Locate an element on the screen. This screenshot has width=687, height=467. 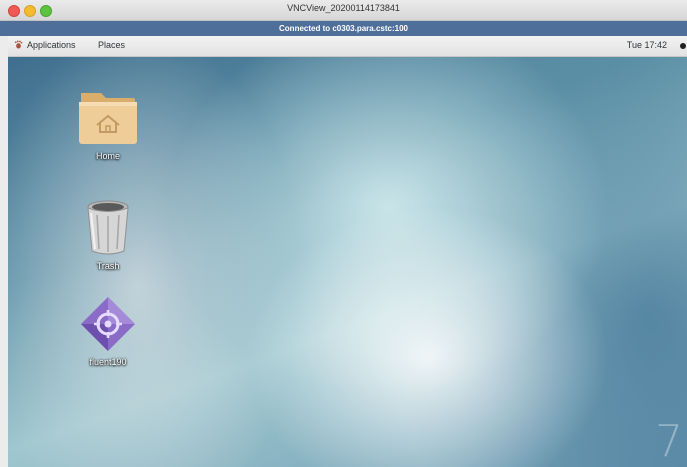
connection-banner: Connected to c0303.para.cstc:100 is located at coordinates (343, 28).